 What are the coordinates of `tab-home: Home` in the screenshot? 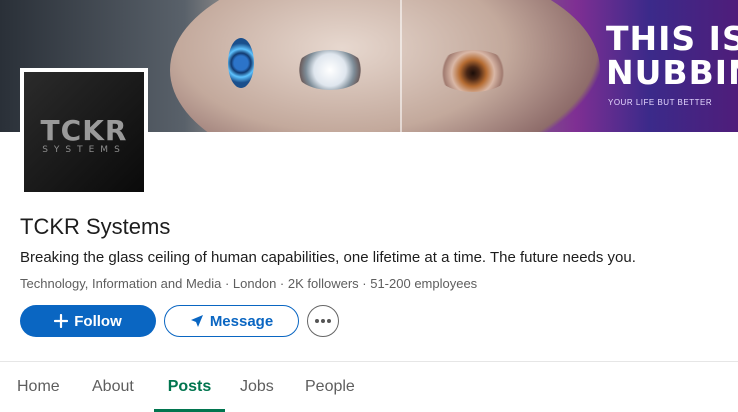 It's located at (38, 387).